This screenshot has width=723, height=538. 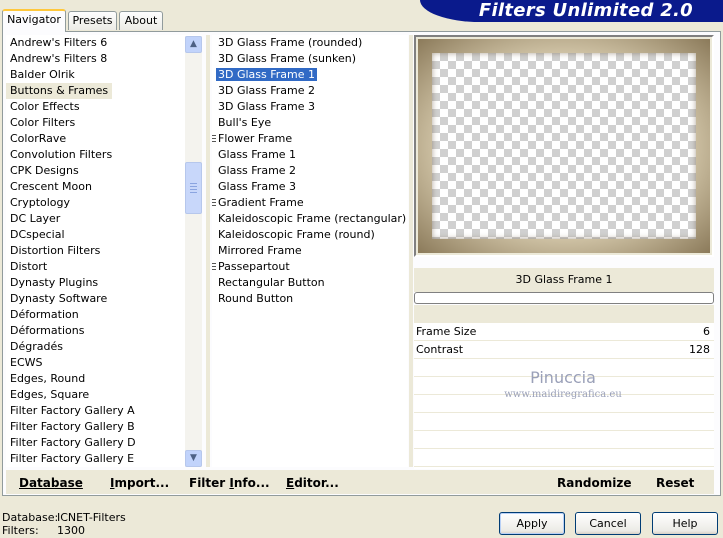 I want to click on category-item: Color Filters, so click(x=104, y=123).